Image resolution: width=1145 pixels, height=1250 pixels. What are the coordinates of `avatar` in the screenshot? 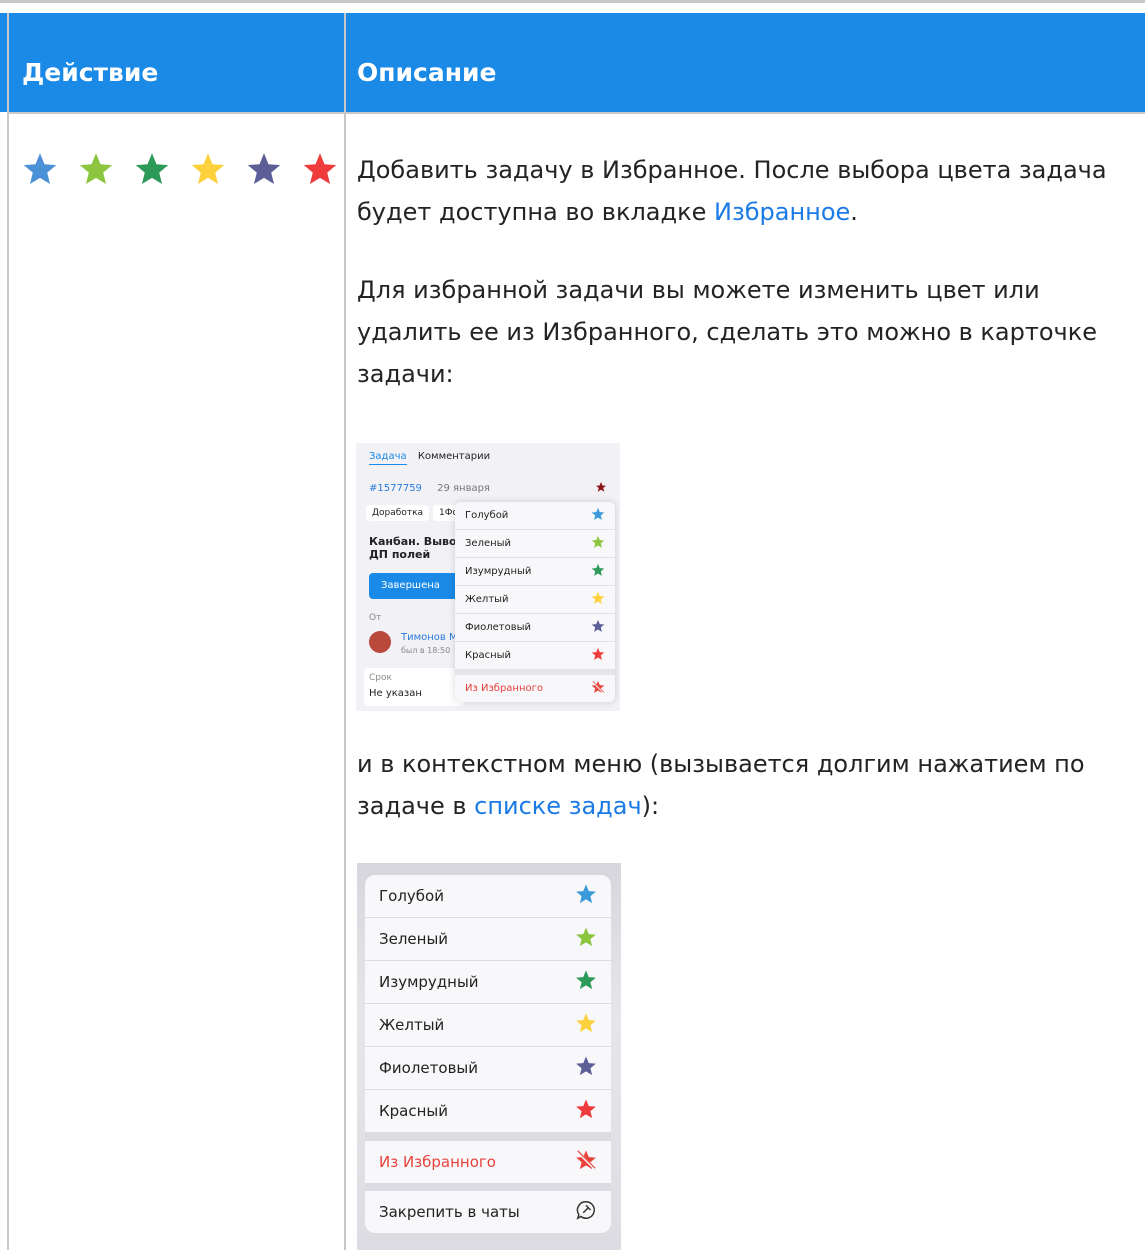 It's located at (380, 642).